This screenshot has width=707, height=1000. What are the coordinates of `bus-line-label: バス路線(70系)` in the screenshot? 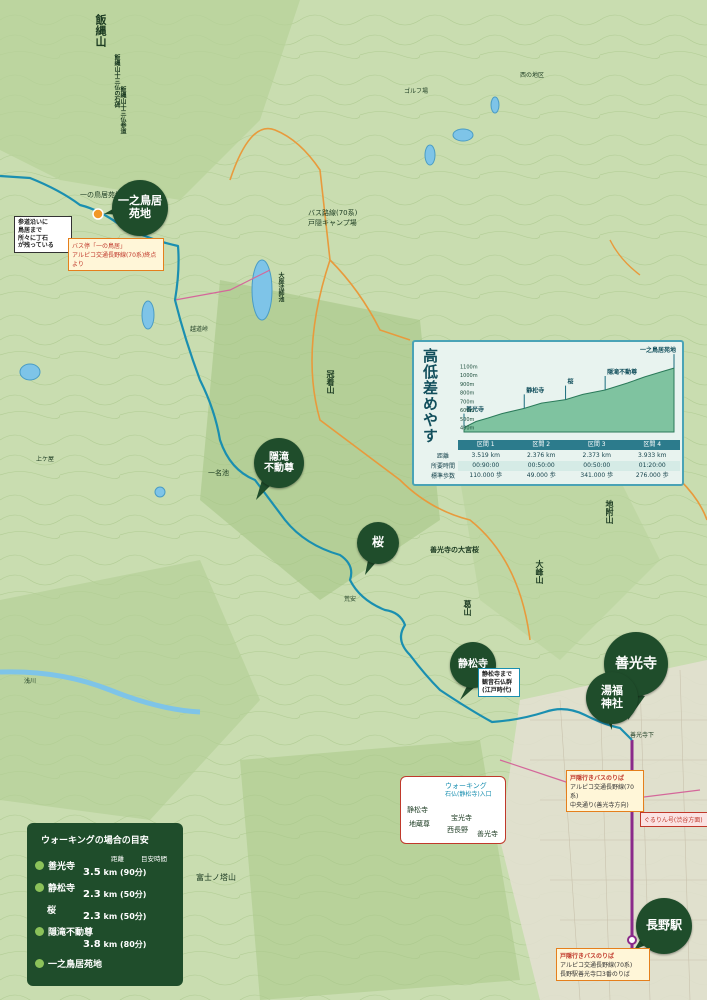 It's located at (333, 213).